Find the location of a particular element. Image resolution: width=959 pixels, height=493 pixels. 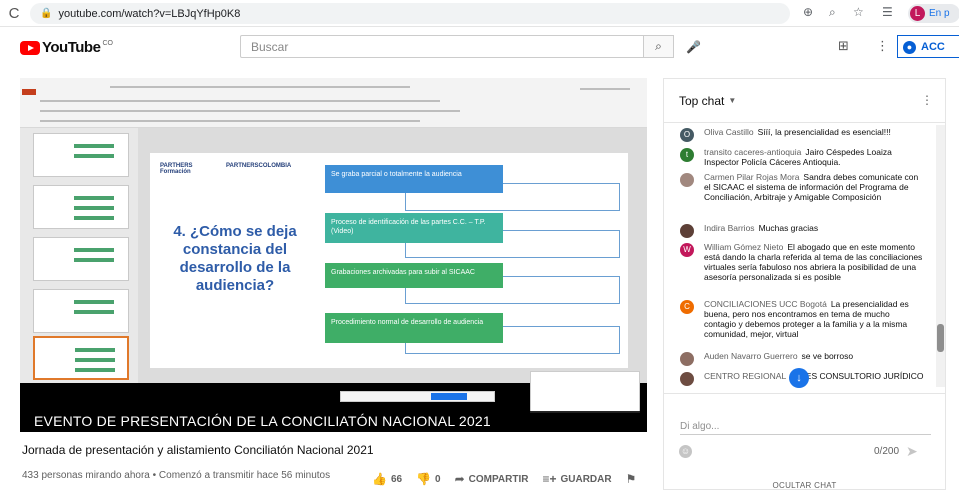

stop-sharing-button is located at coordinates (449, 396).